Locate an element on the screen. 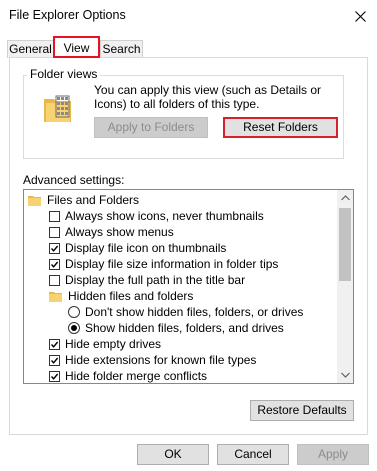 The width and height of the screenshot is (377, 471). tree-checkbox-row: Always show menus is located at coordinates (111, 232).